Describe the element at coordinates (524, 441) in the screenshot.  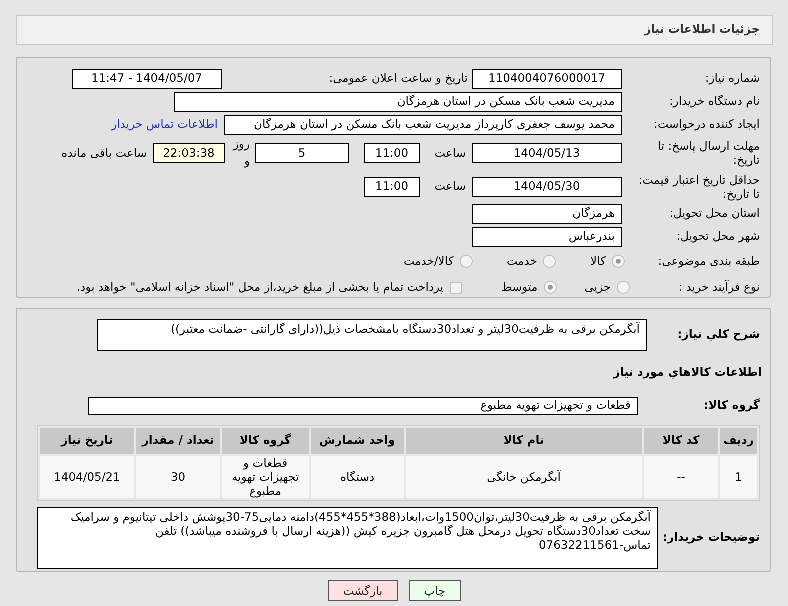
I see `column-header: نام کالا` at that location.